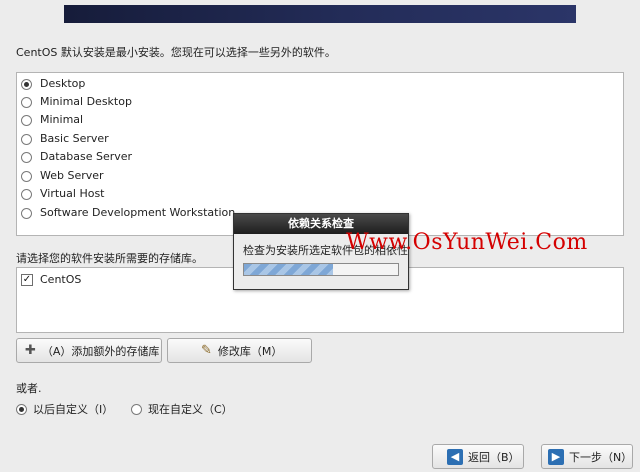  What do you see at coordinates (494, 457) in the screenshot?
I see `back-label: 返回（B）` at bounding box center [494, 457].